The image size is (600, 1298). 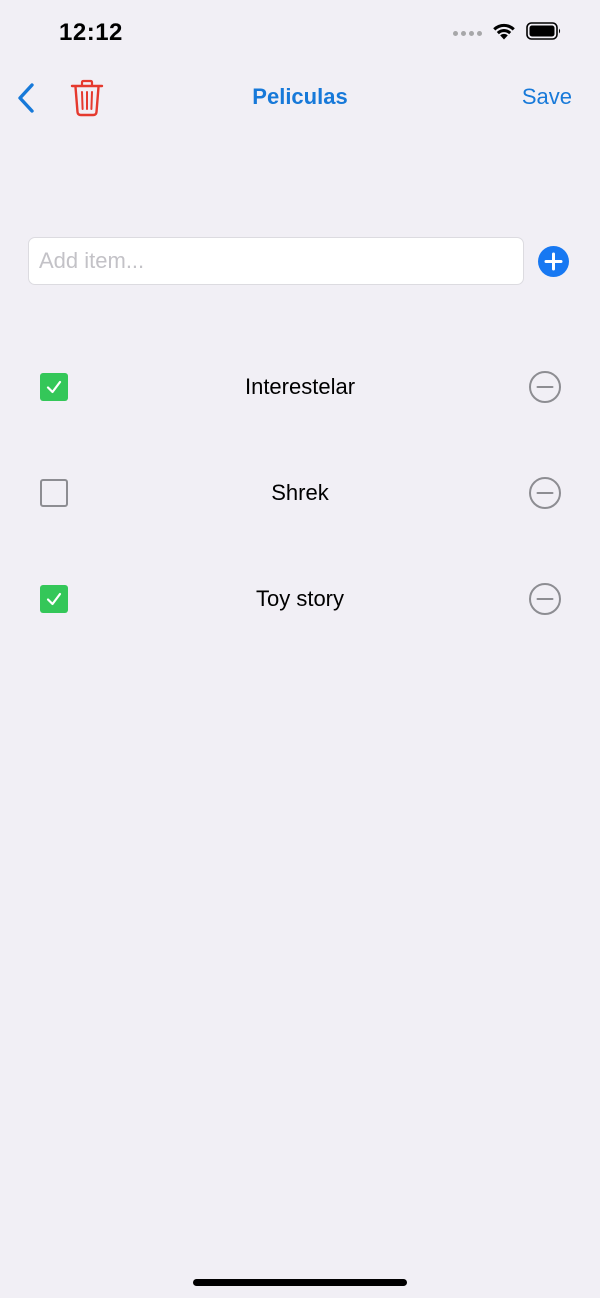 I want to click on save-button: Save, so click(x=547, y=97).